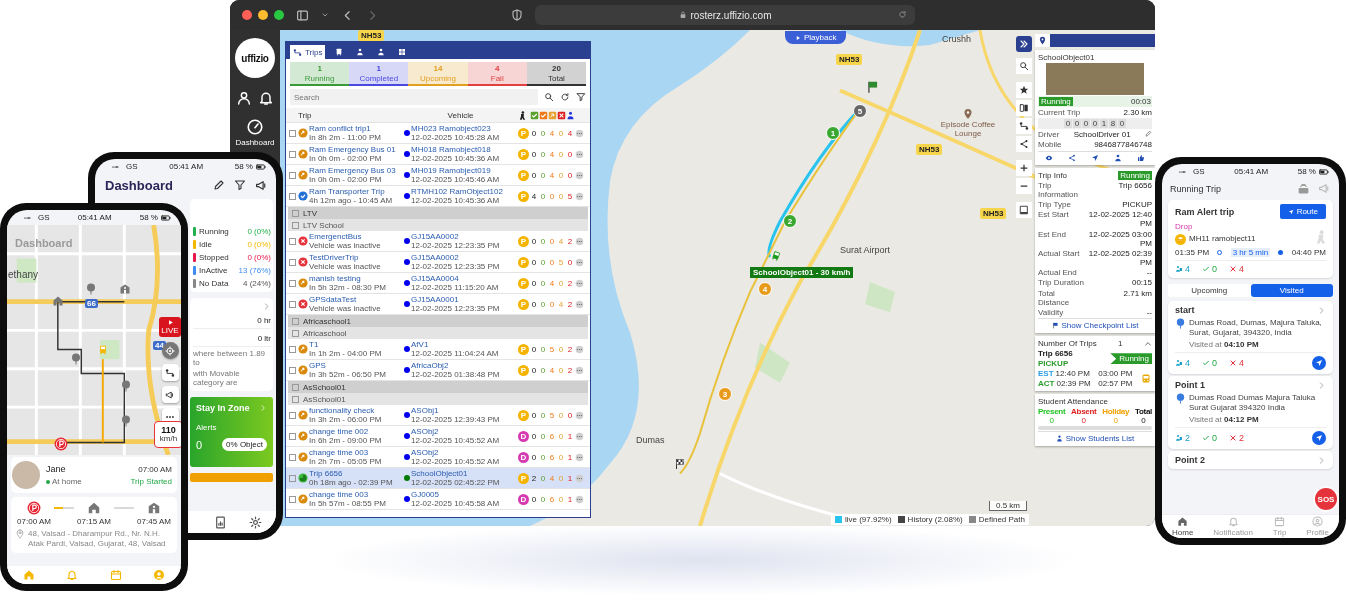 The width and height of the screenshot is (1346, 605). I want to click on trip-name: Ram Emergency Bus 01, so click(356, 149).